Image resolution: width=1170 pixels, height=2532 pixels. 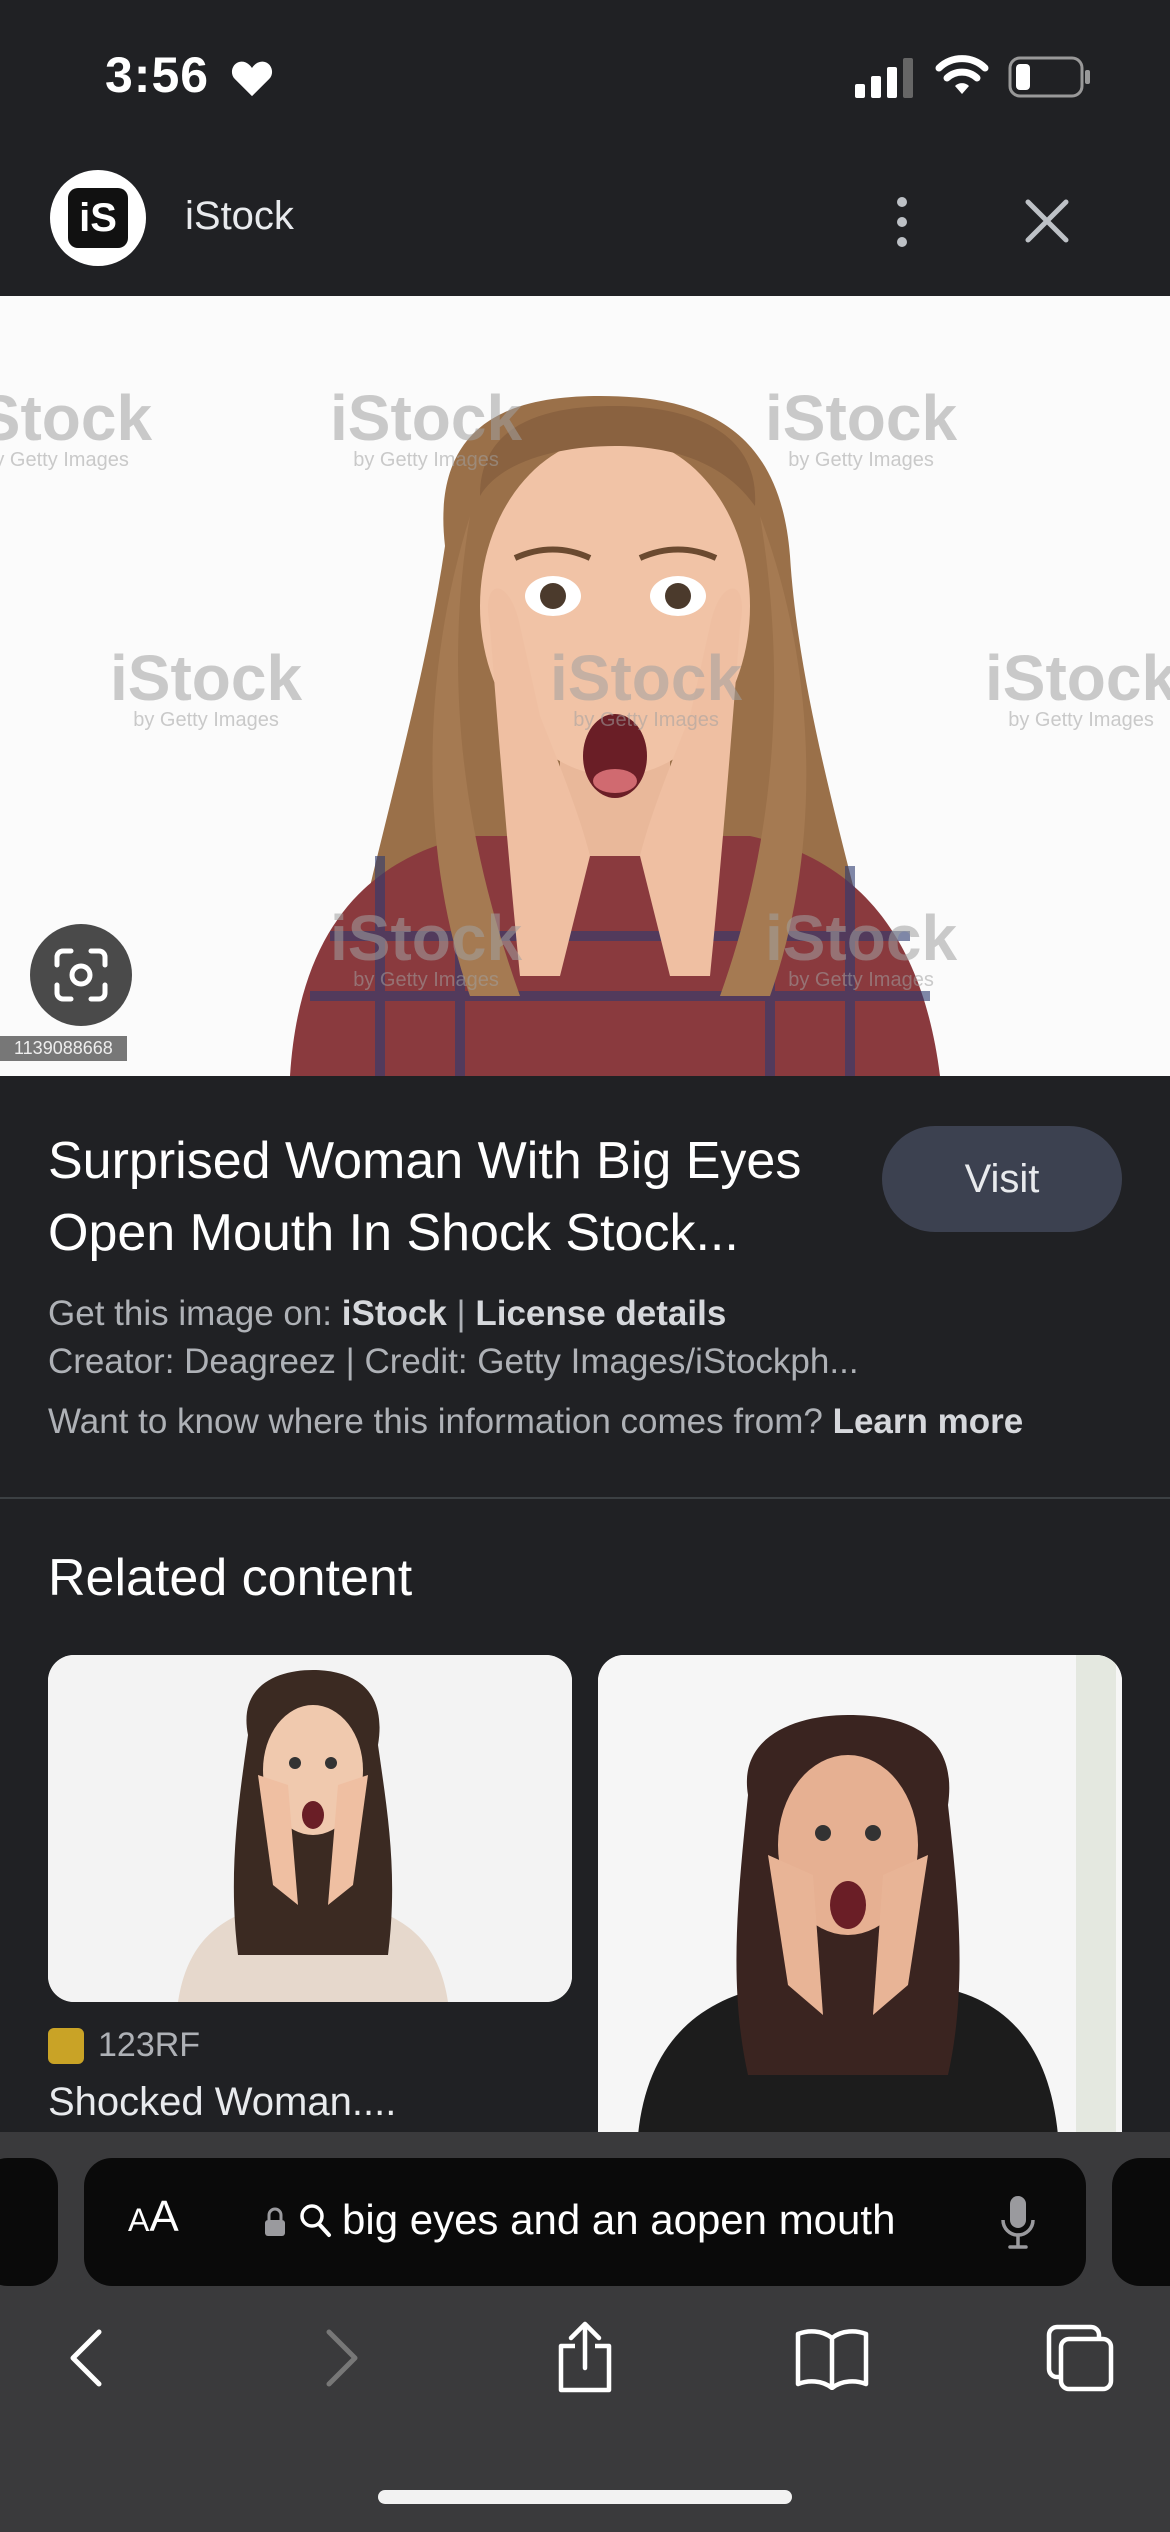 What do you see at coordinates (585, 1498) in the screenshot?
I see `divider` at bounding box center [585, 1498].